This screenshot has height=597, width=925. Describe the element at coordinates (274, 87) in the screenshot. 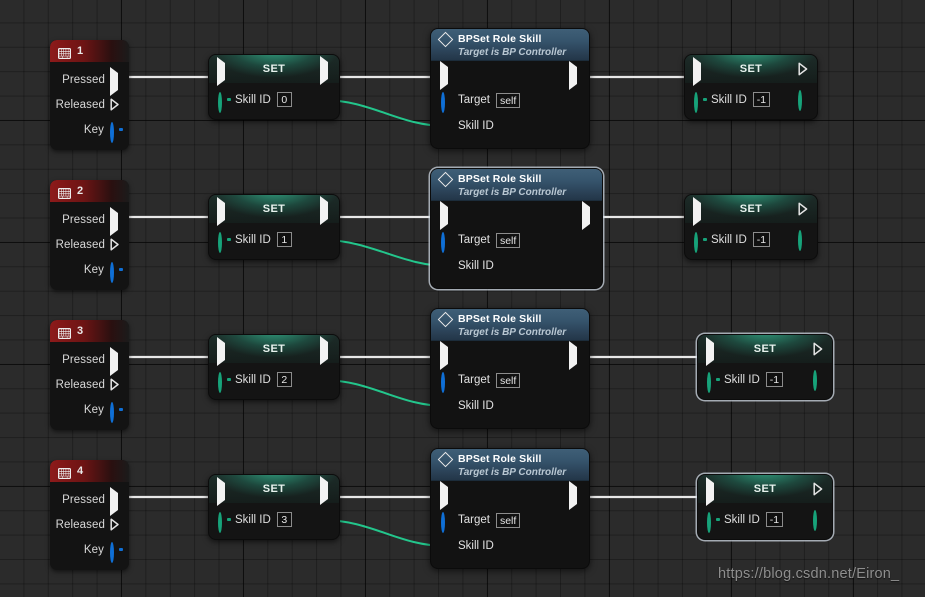

I see `set-variable-node: SET Skill ID 0` at that location.